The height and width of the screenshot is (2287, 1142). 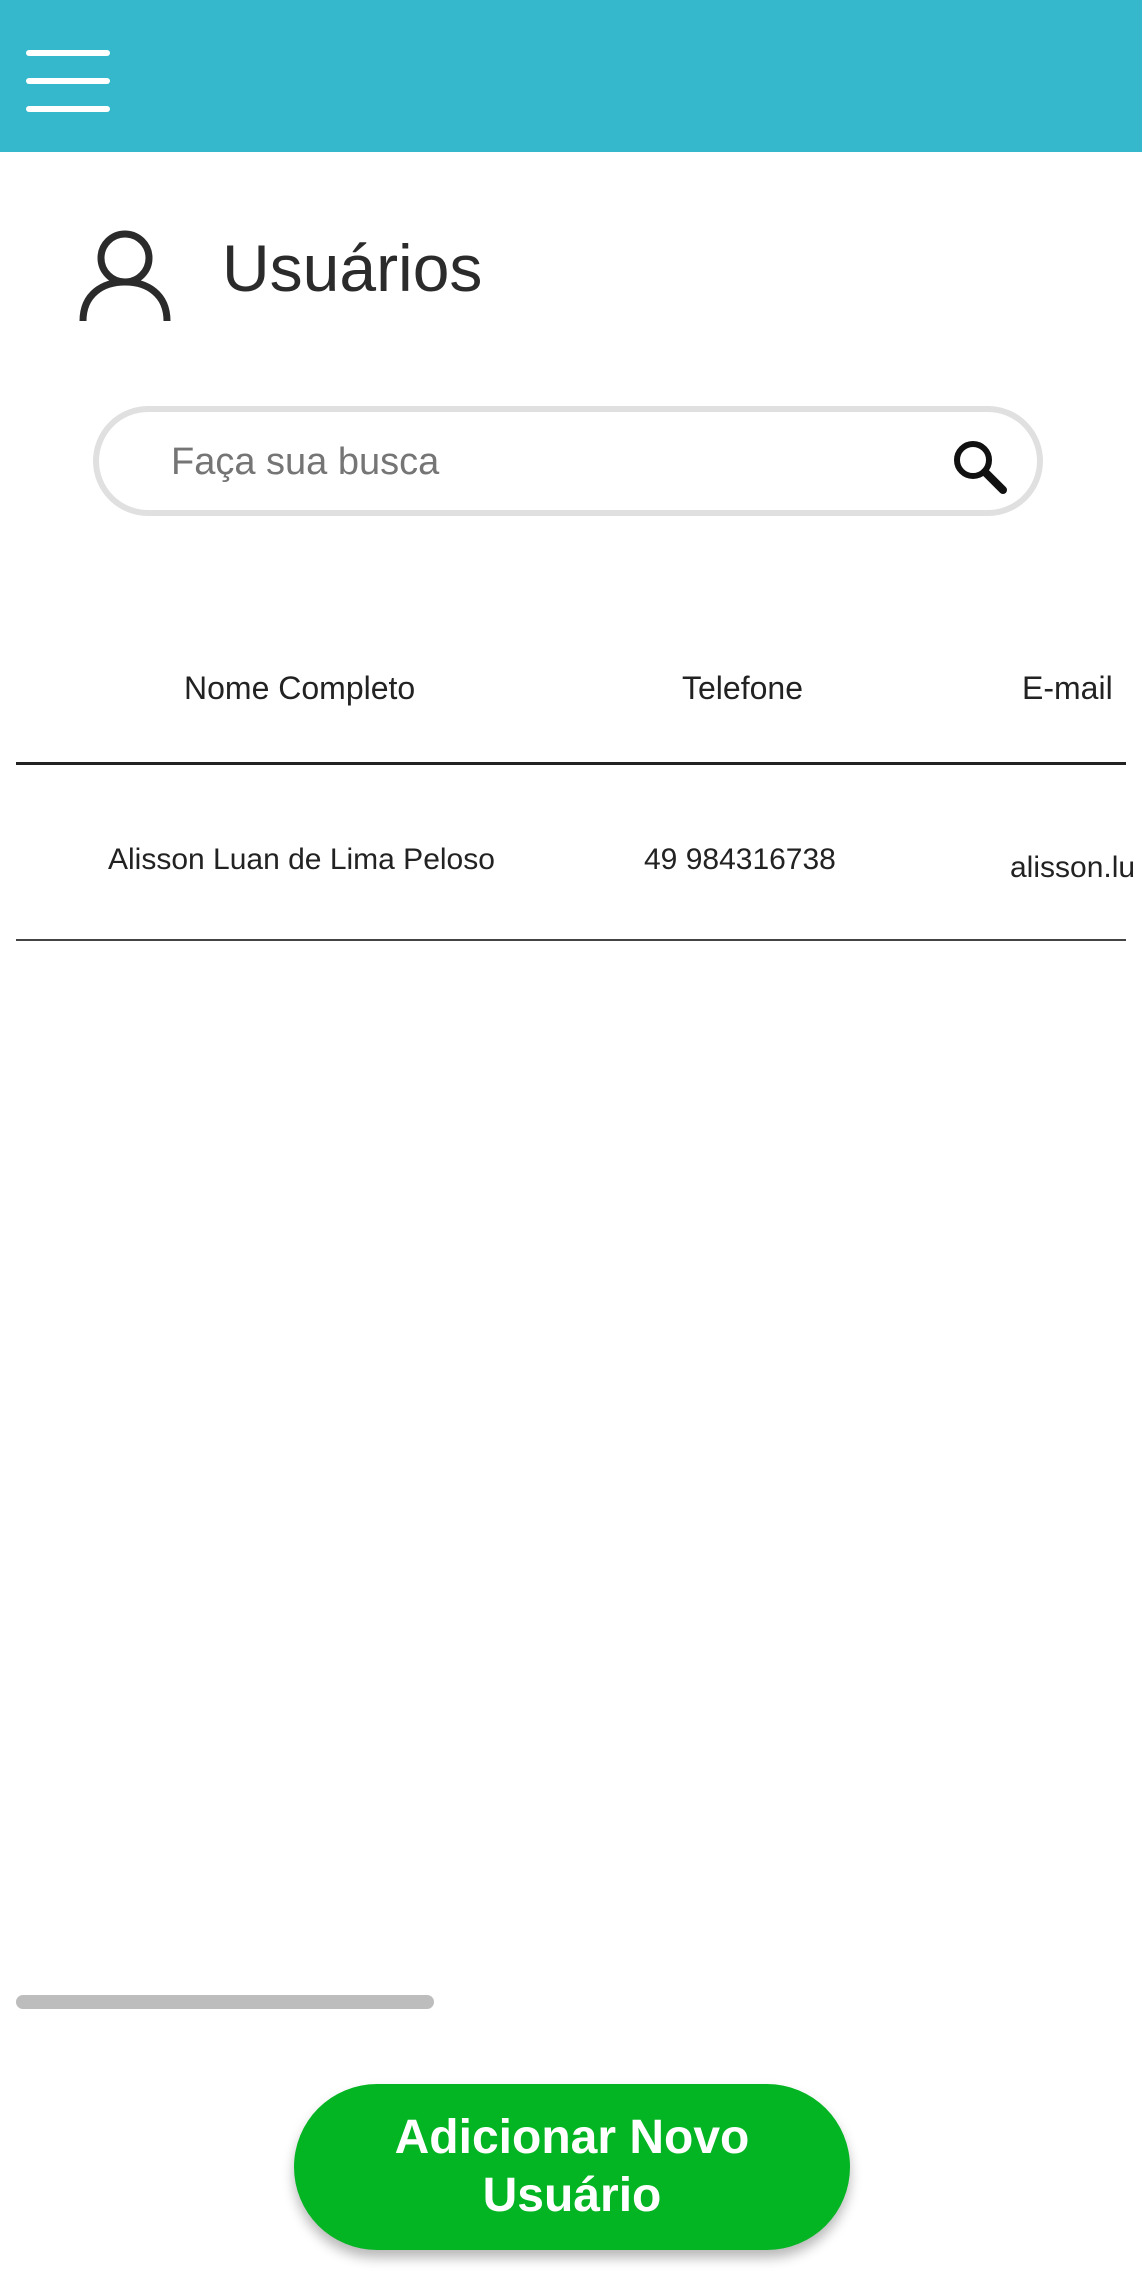 I want to click on column-header-phone: Telefone, so click(x=742, y=688).